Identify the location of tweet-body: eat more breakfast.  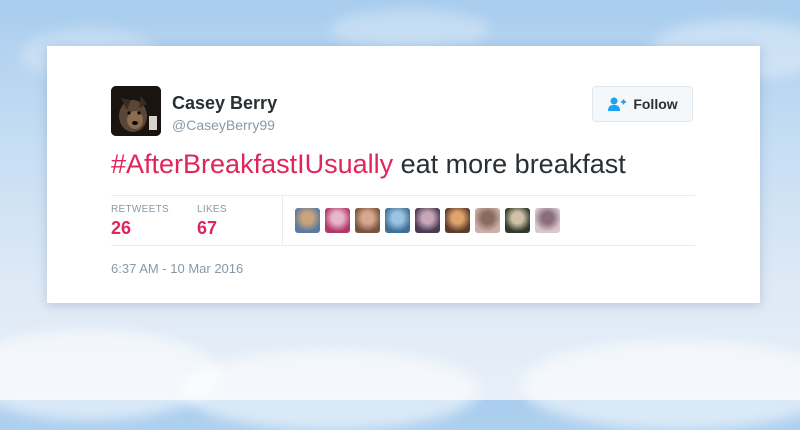
(509, 164).